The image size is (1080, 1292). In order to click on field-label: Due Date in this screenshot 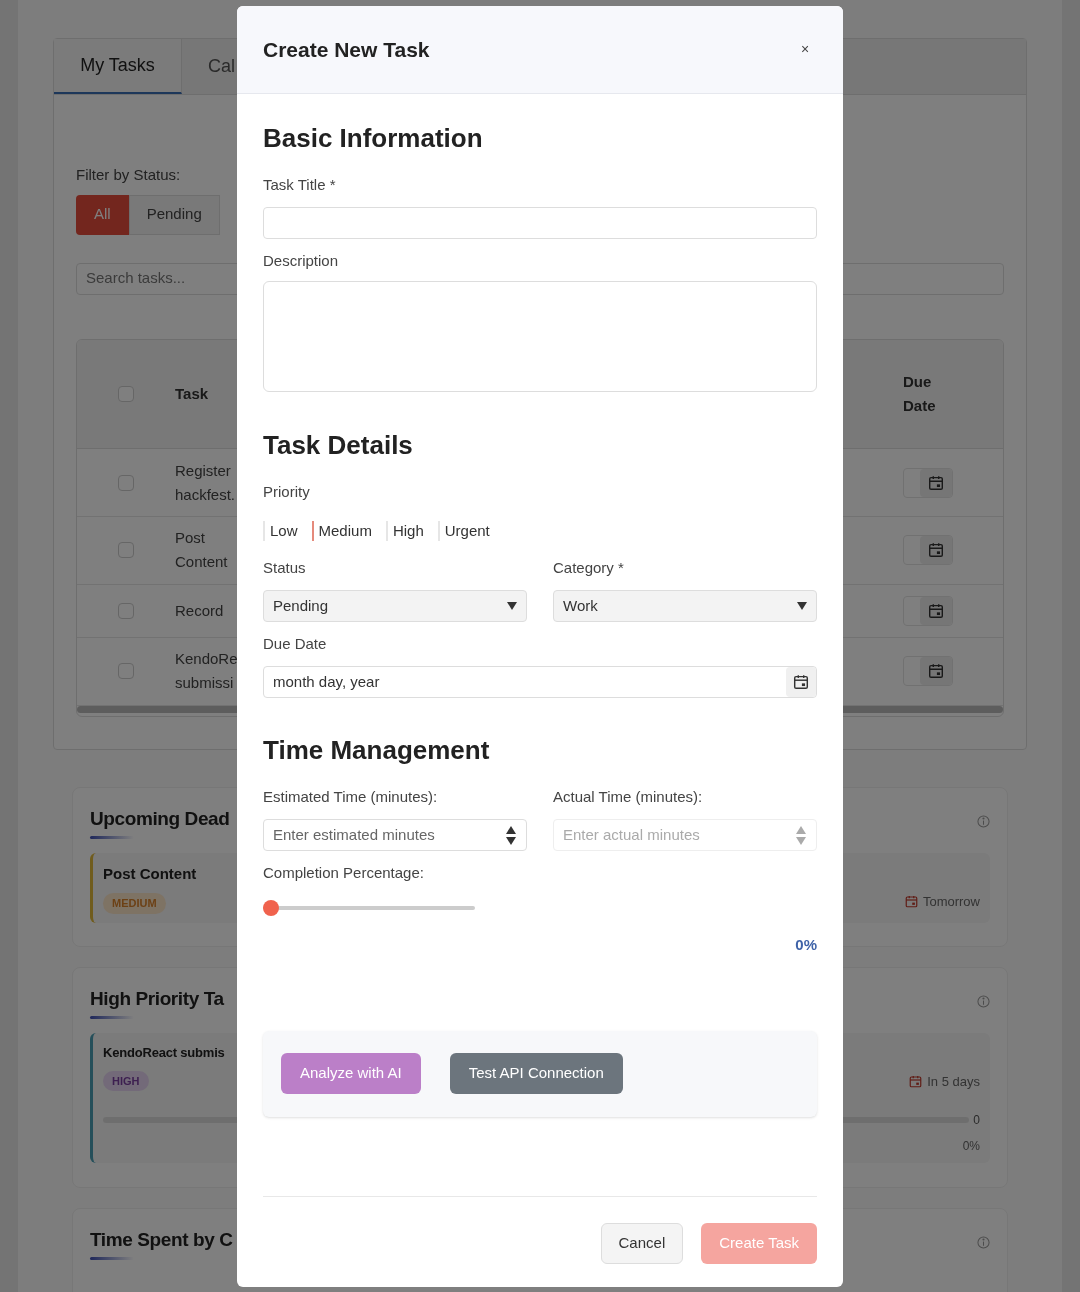, I will do `click(295, 644)`.